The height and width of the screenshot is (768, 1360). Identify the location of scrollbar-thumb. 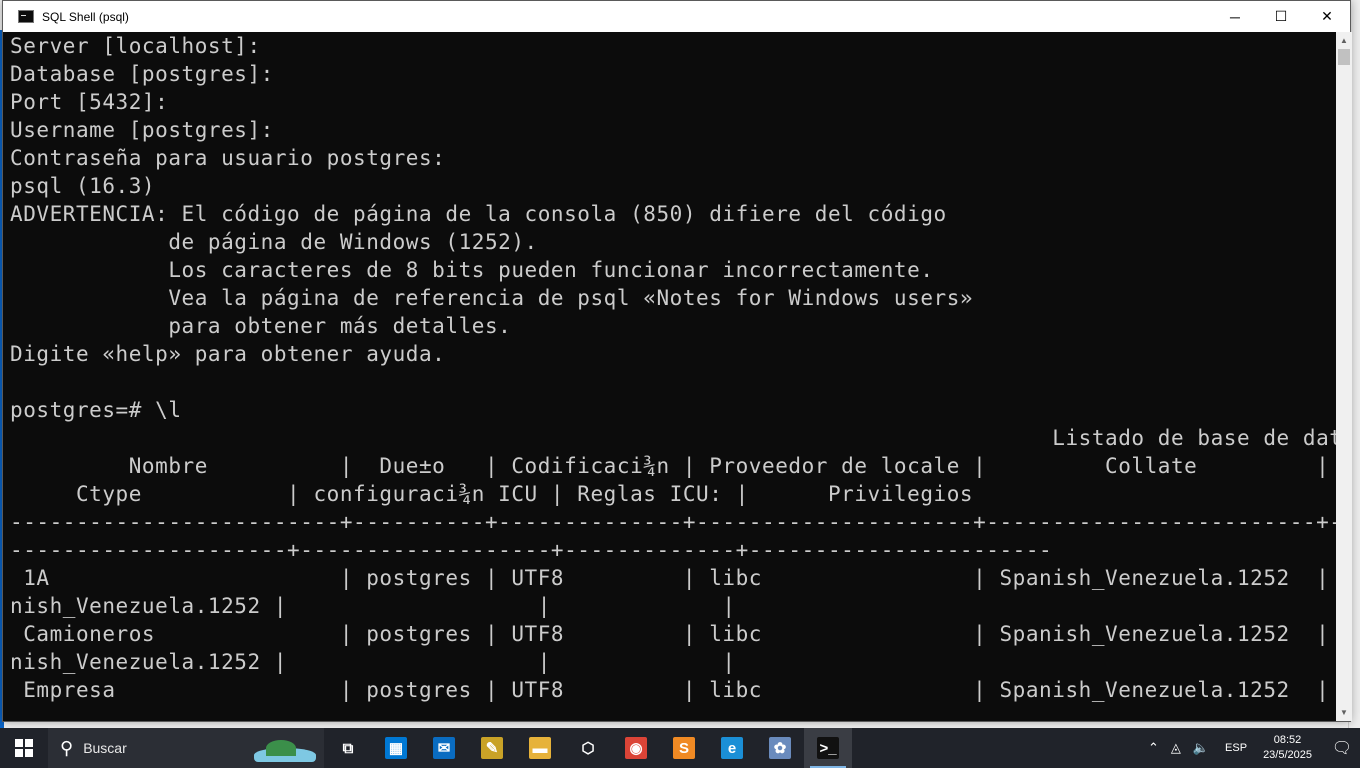
(1344, 57).